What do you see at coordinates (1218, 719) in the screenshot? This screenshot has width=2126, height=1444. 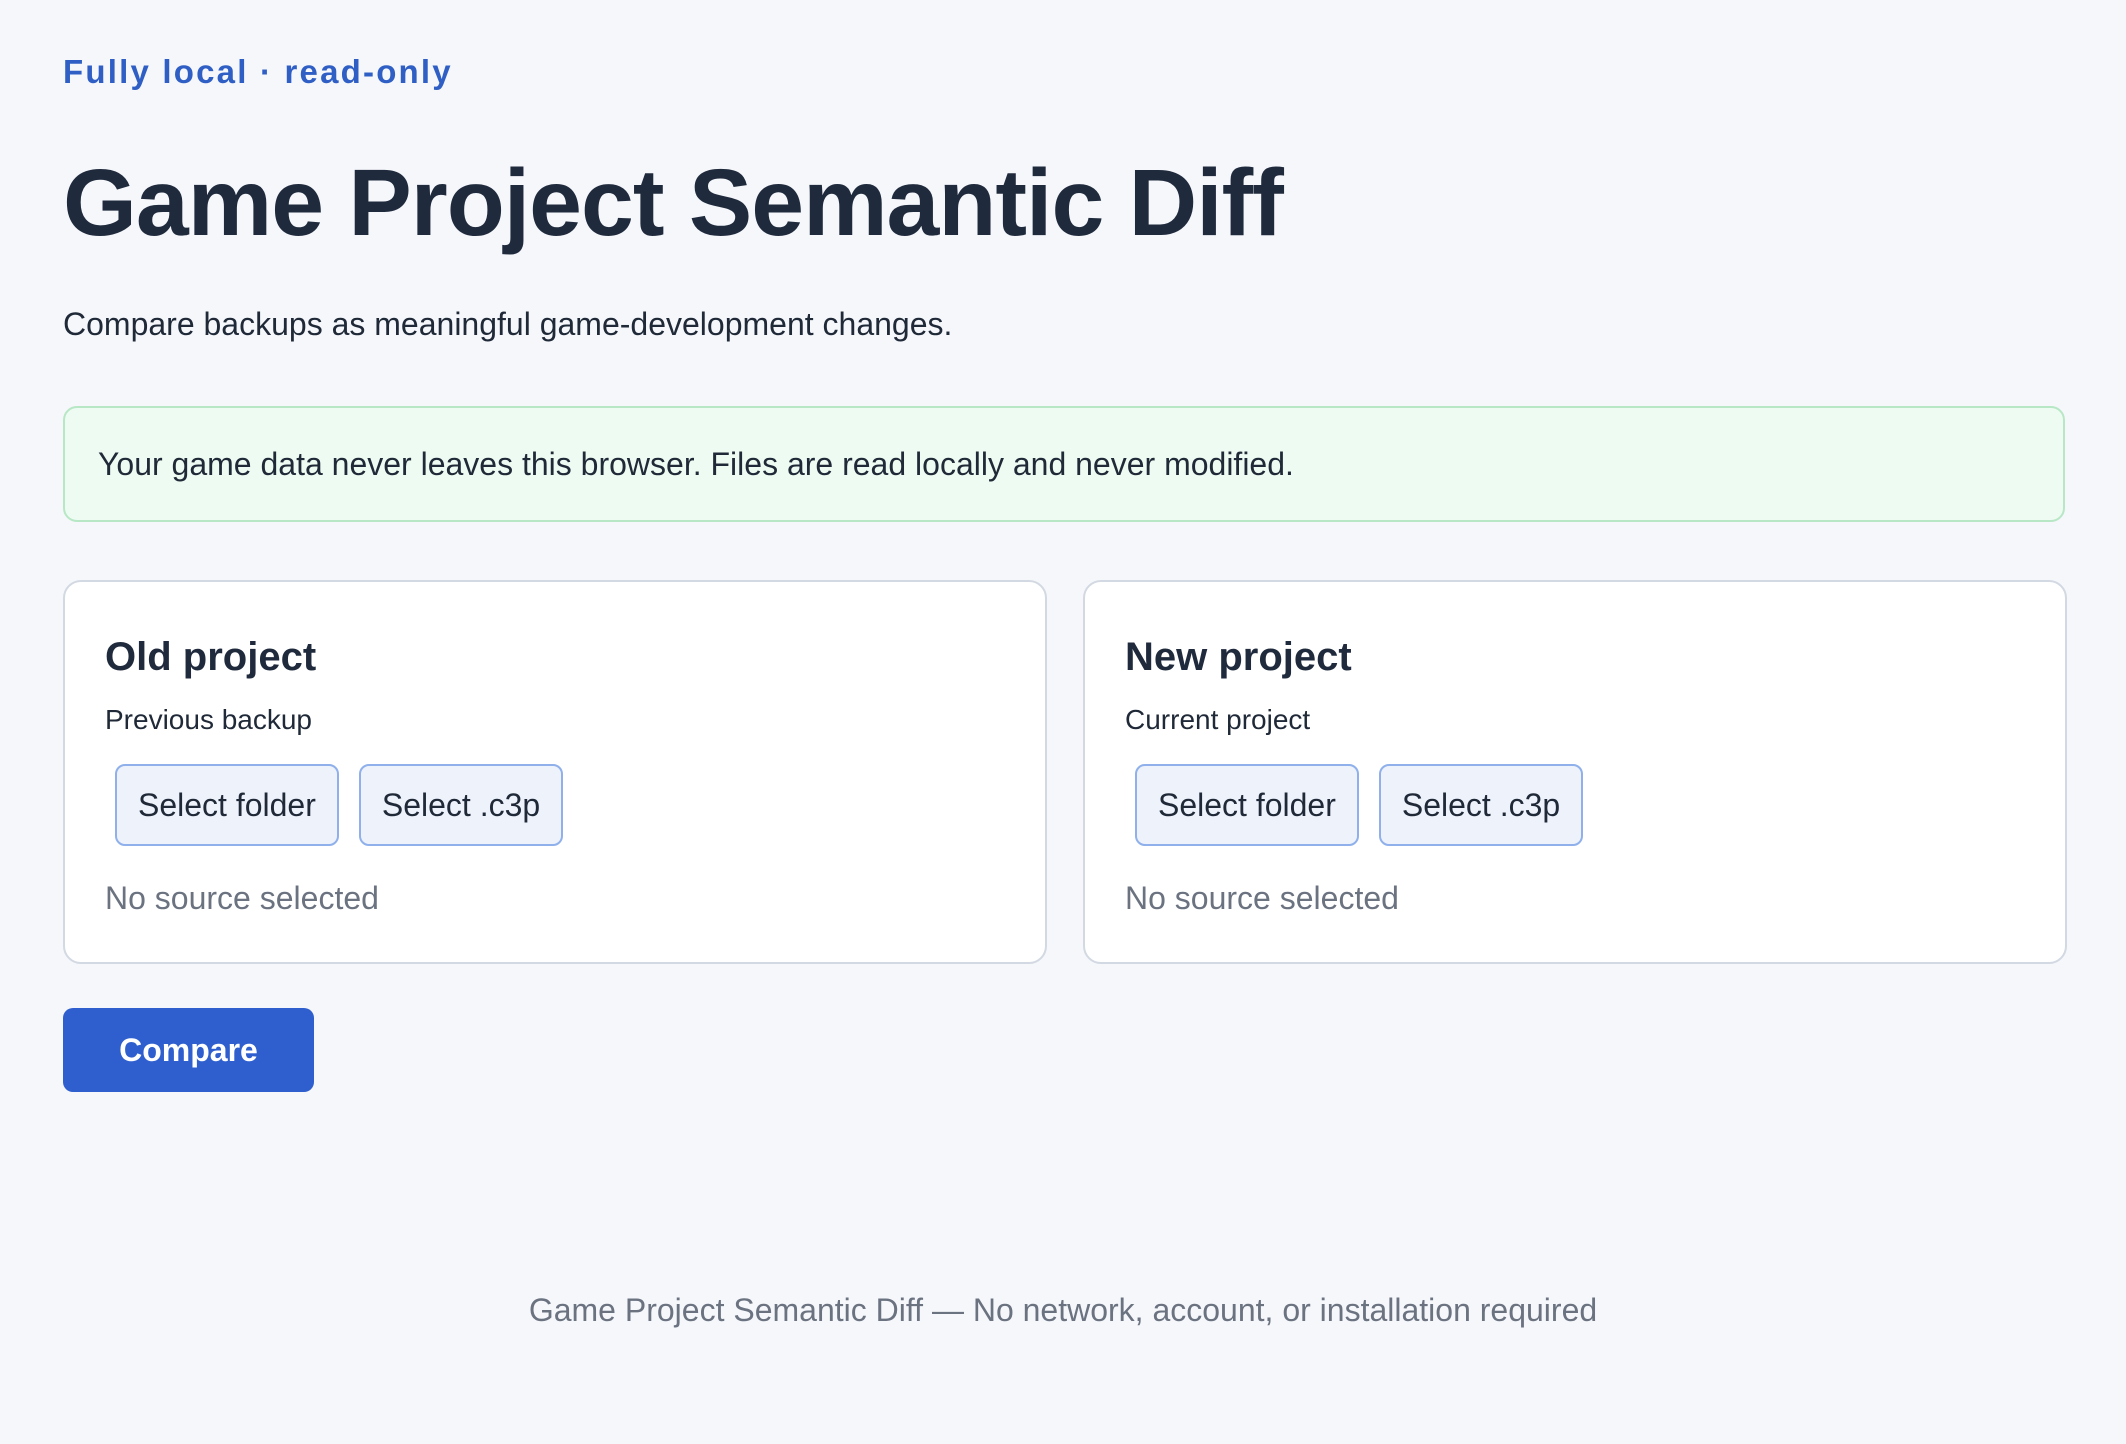 I see `new-project-subtitle: Current project` at bounding box center [1218, 719].